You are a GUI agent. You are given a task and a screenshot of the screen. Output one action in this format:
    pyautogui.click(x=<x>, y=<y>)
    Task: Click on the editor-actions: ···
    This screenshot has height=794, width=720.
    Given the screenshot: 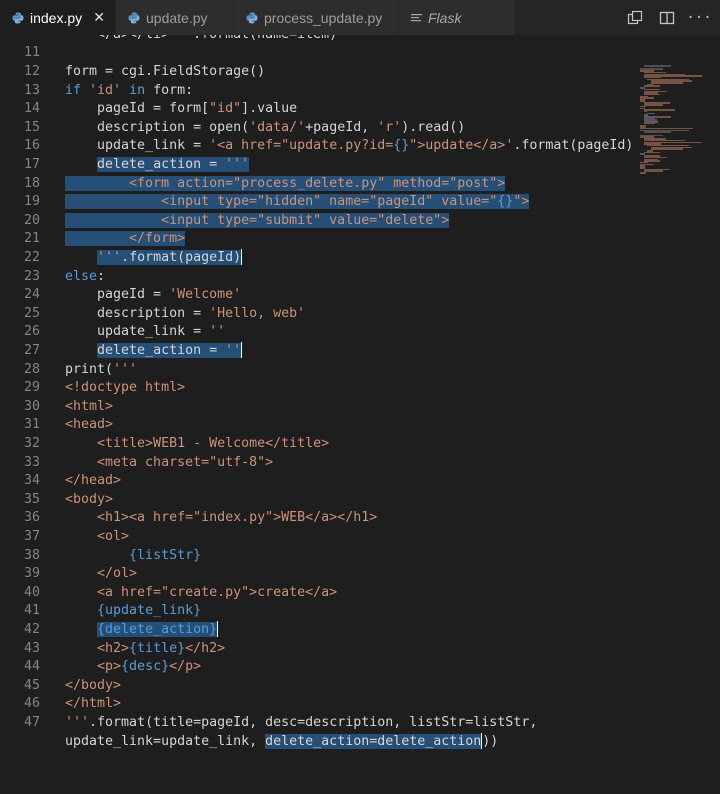 What is the action you would take?
    pyautogui.click(x=672, y=17)
    